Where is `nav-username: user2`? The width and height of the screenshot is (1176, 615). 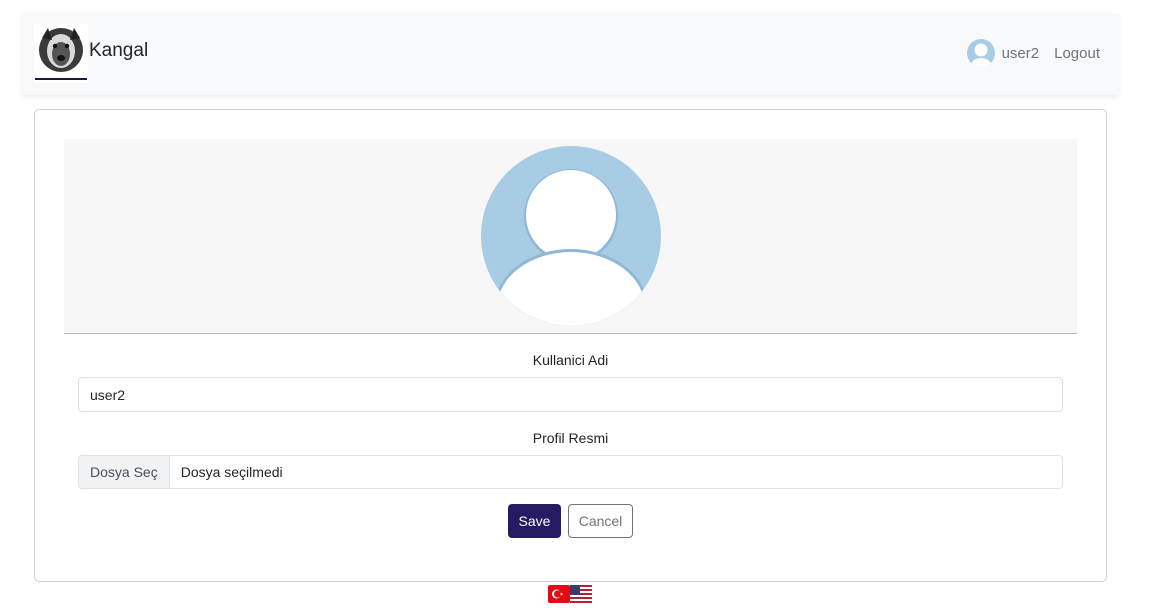
nav-username: user2 is located at coordinates (1021, 53).